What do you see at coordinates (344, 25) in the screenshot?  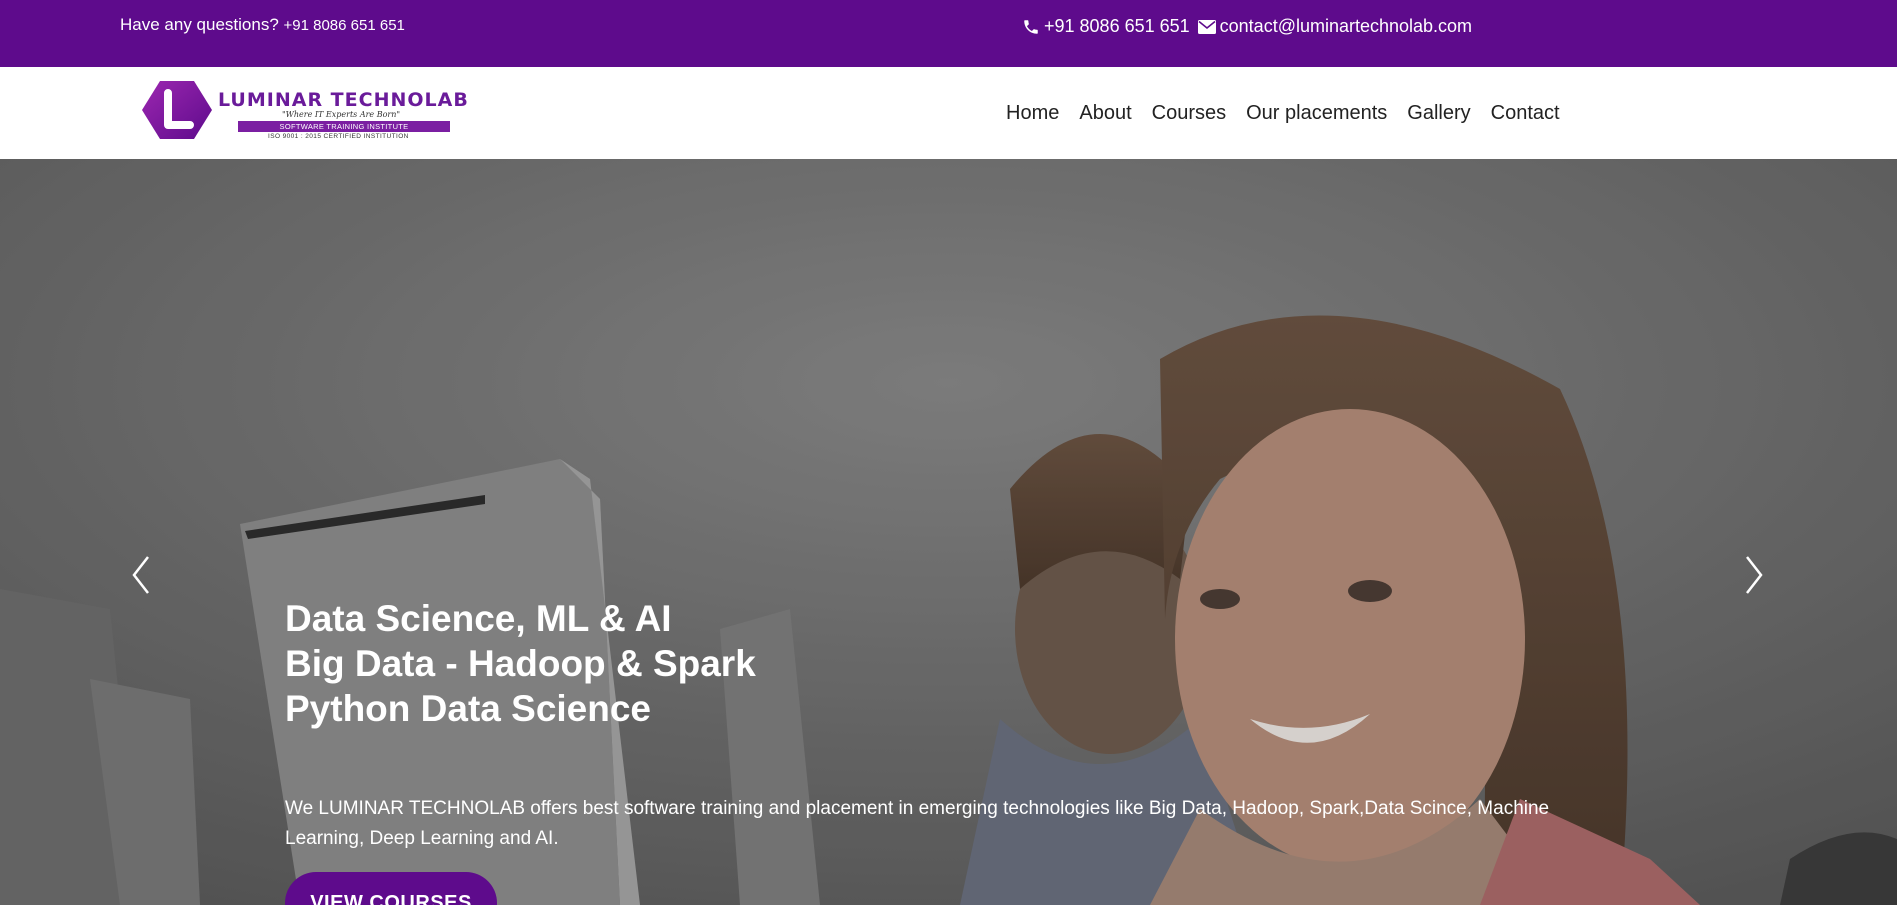 I see `questions-phone: +91 8086 651 651` at bounding box center [344, 25].